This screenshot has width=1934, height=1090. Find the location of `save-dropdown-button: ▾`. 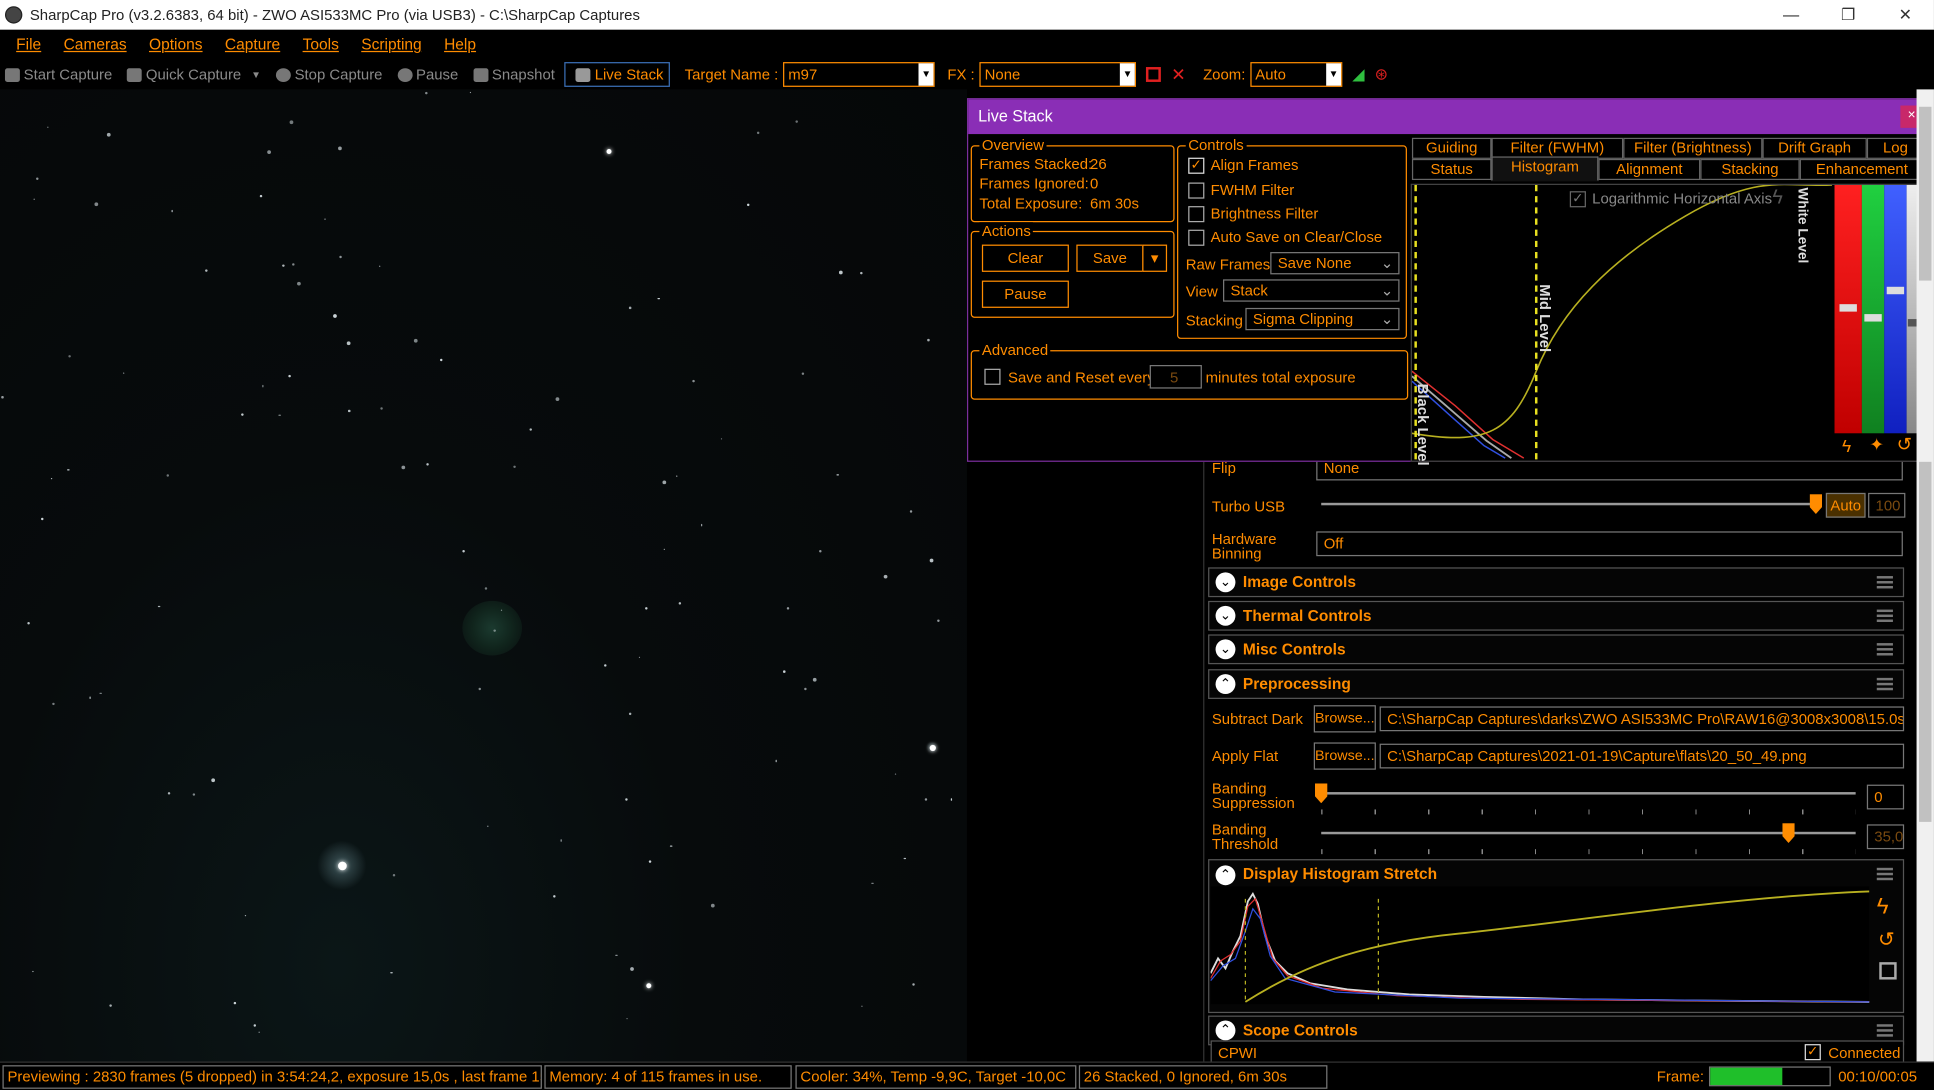

save-dropdown-button: ▾ is located at coordinates (1155, 258).